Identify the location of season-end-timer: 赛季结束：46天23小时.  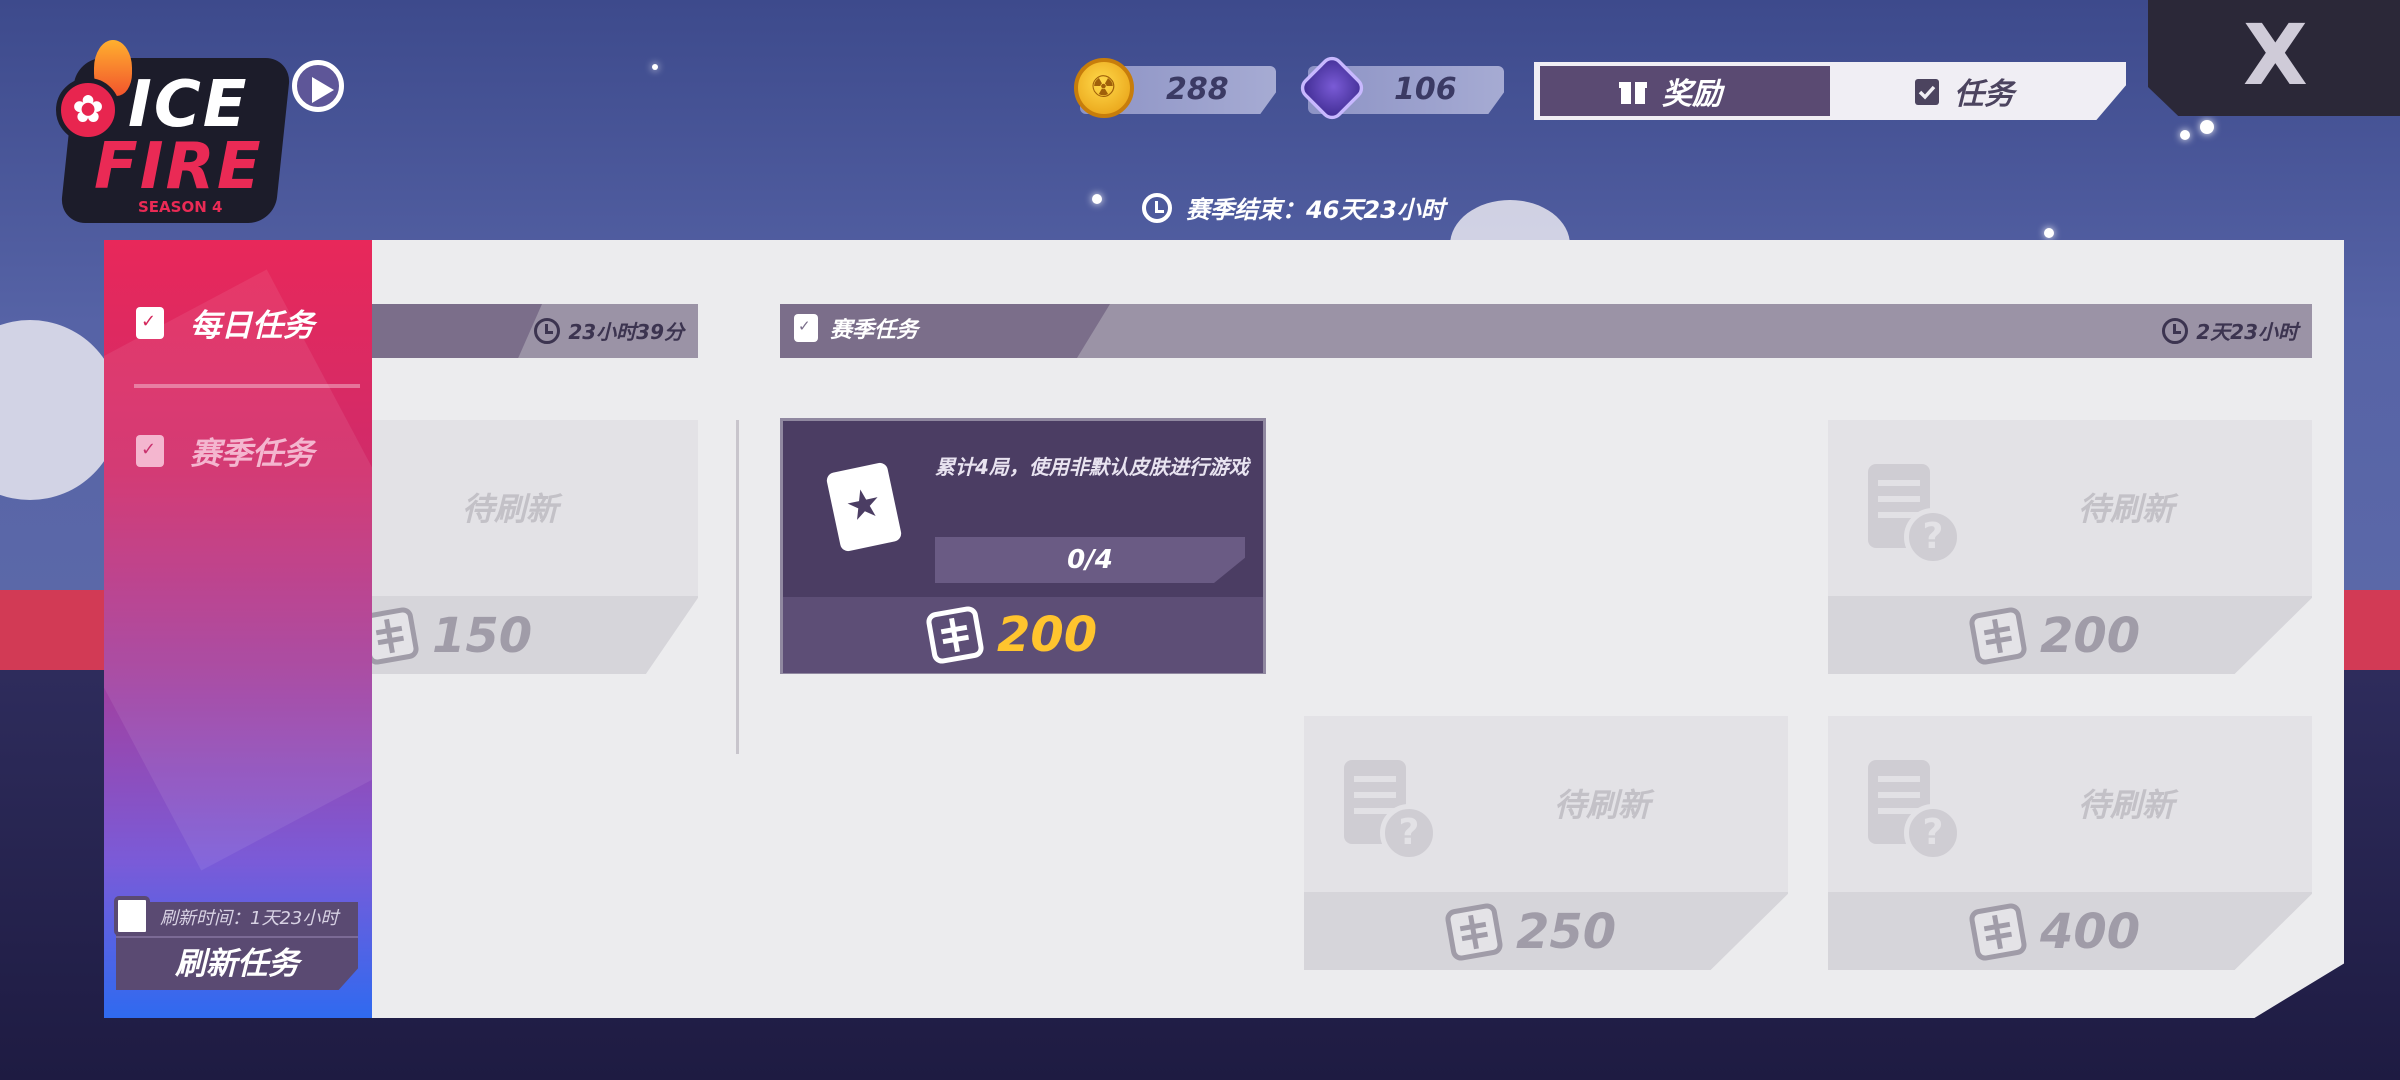
(1293, 207).